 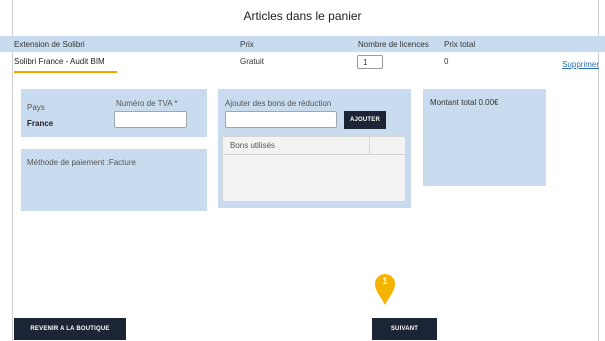 What do you see at coordinates (314, 146) in the screenshot?
I see `used-coupons-header: Bons utilisés` at bounding box center [314, 146].